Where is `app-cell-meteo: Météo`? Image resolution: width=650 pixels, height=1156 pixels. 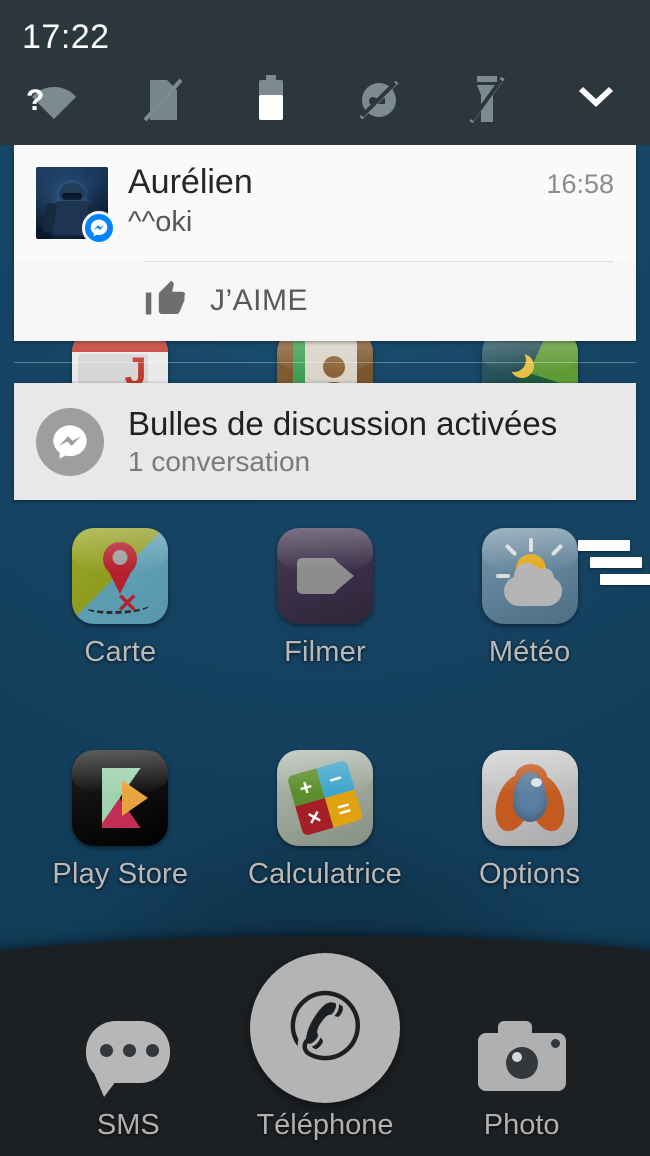 app-cell-meteo: Météo is located at coordinates (546, 598).